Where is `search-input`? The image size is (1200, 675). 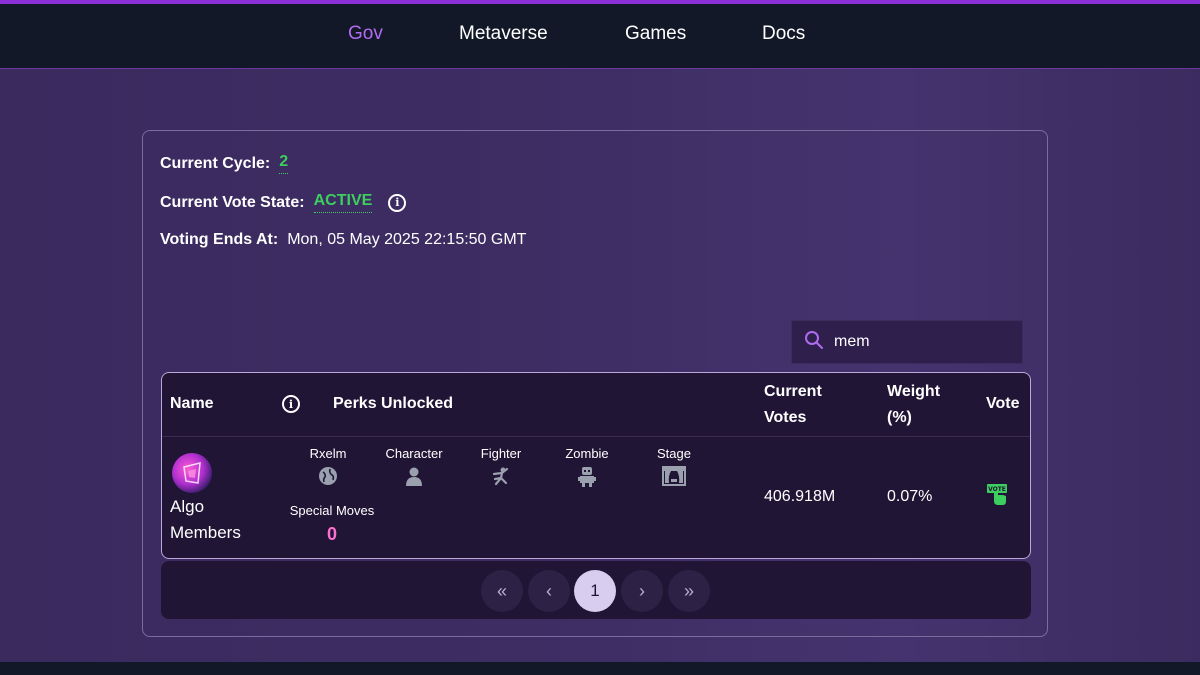 search-input is located at coordinates (924, 342).